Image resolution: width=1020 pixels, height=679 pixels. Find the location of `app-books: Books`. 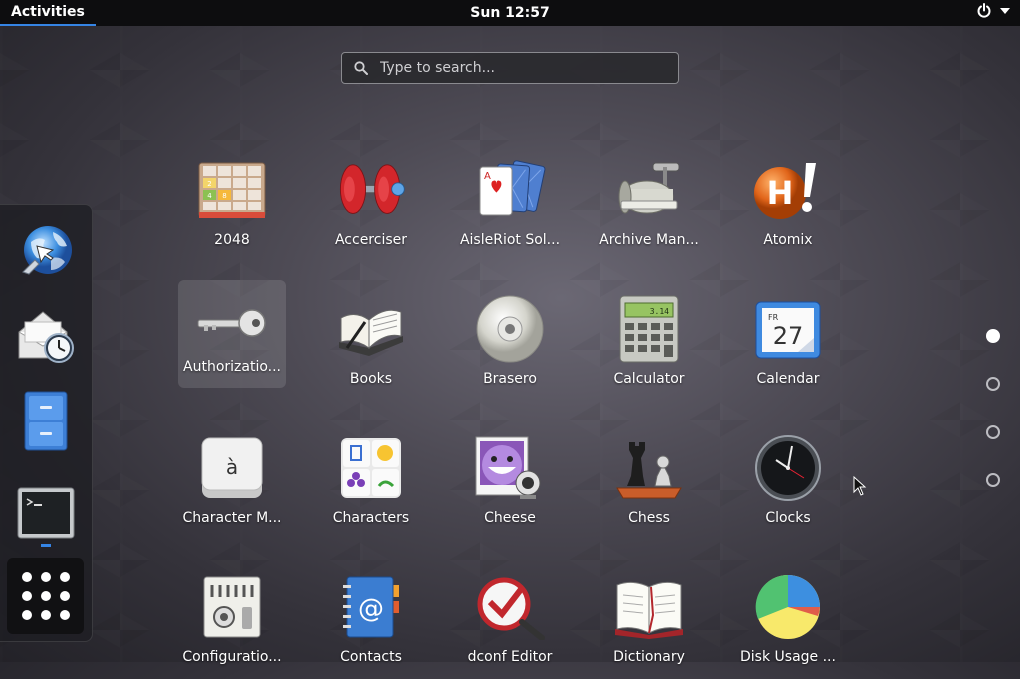

app-books: Books is located at coordinates (371, 347).